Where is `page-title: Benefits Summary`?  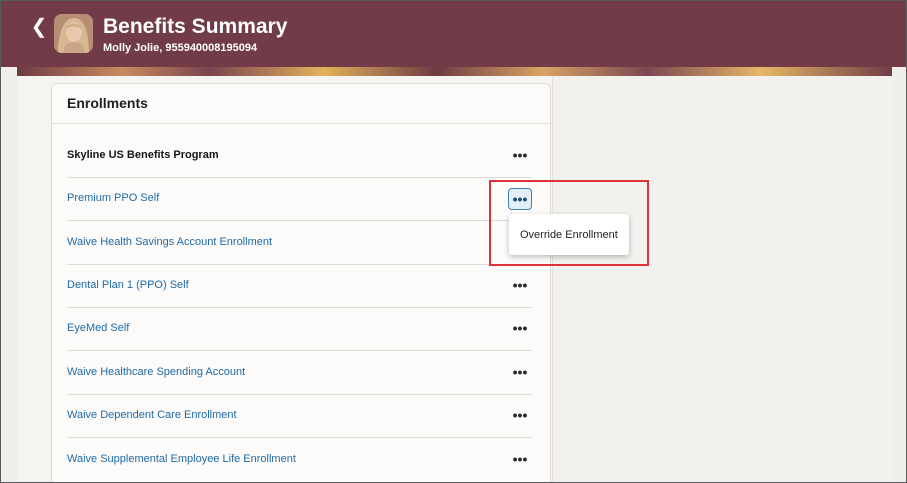 page-title: Benefits Summary is located at coordinates (195, 26).